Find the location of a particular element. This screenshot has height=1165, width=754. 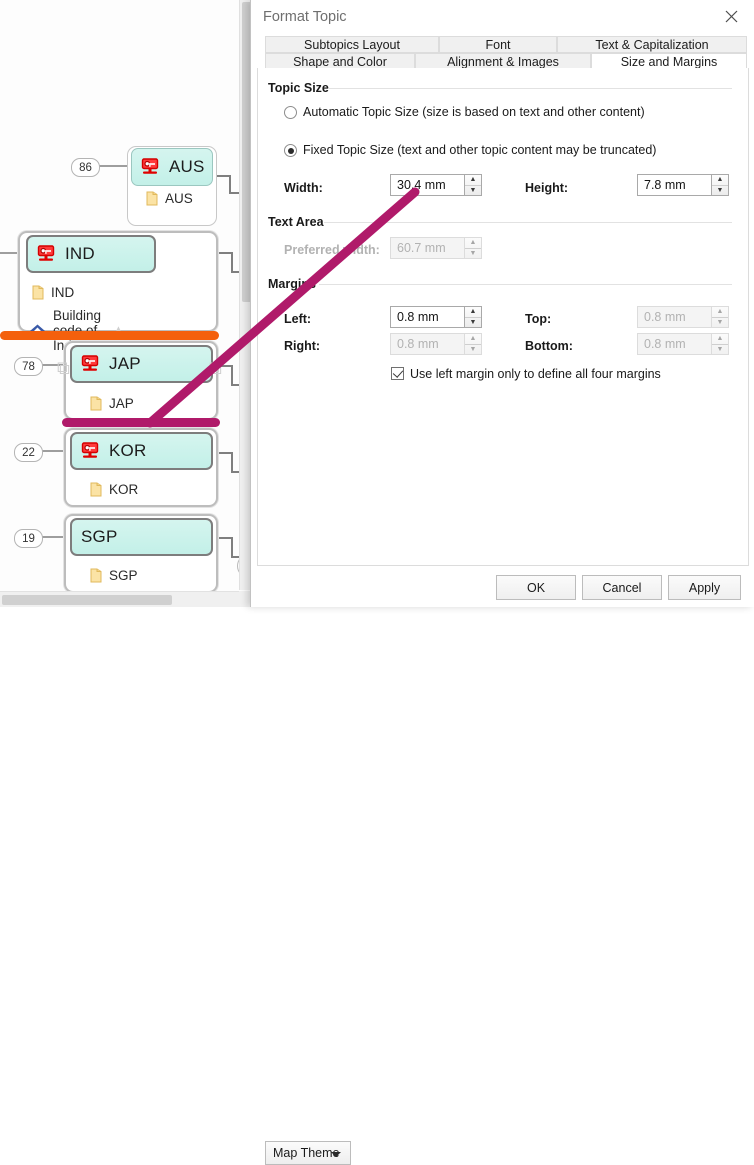

node-aus-badge: 86 is located at coordinates (85, 167).